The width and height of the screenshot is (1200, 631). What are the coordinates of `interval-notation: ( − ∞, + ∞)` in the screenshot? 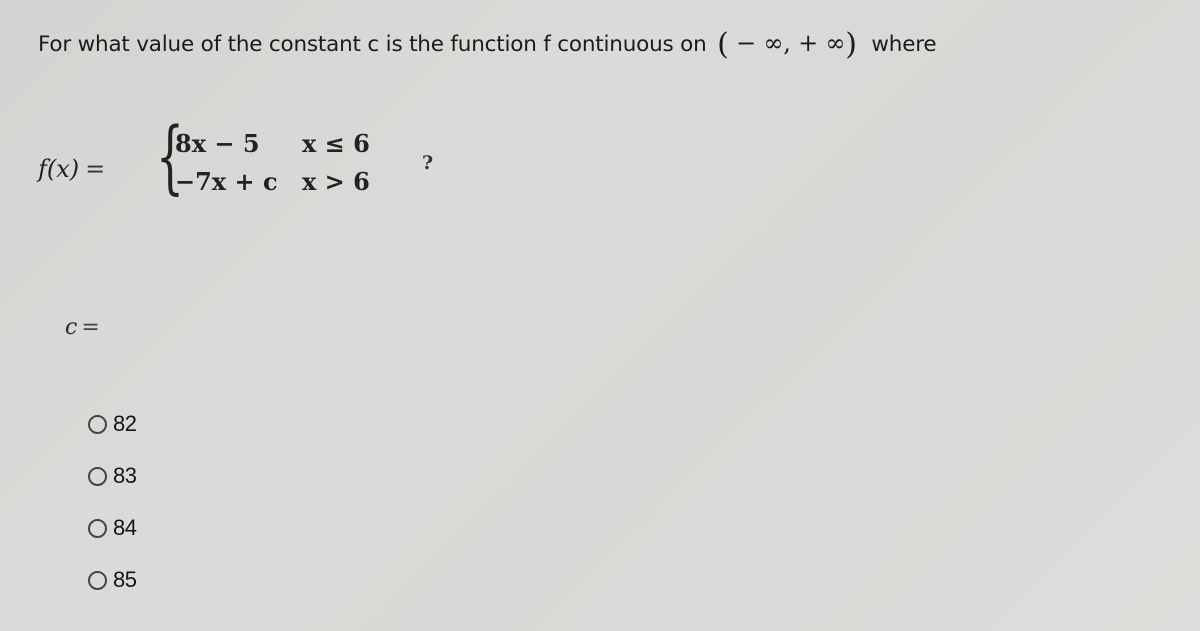 It's located at (787, 44).